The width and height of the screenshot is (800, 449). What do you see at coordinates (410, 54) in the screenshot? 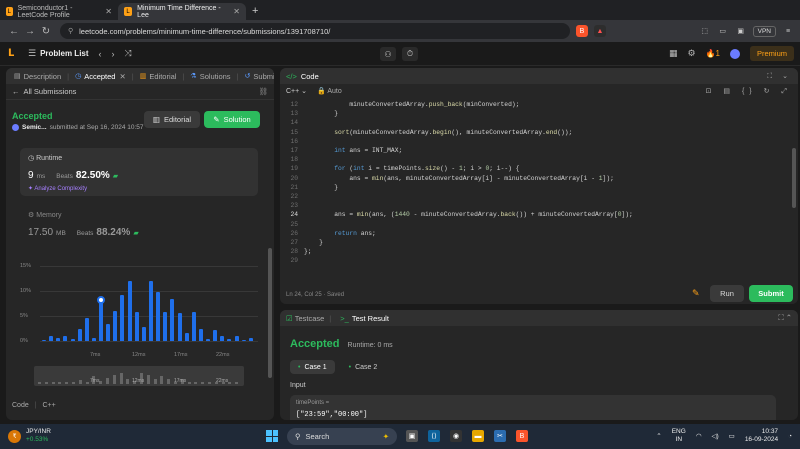
I see `timer-icon: ⏱` at bounding box center [410, 54].